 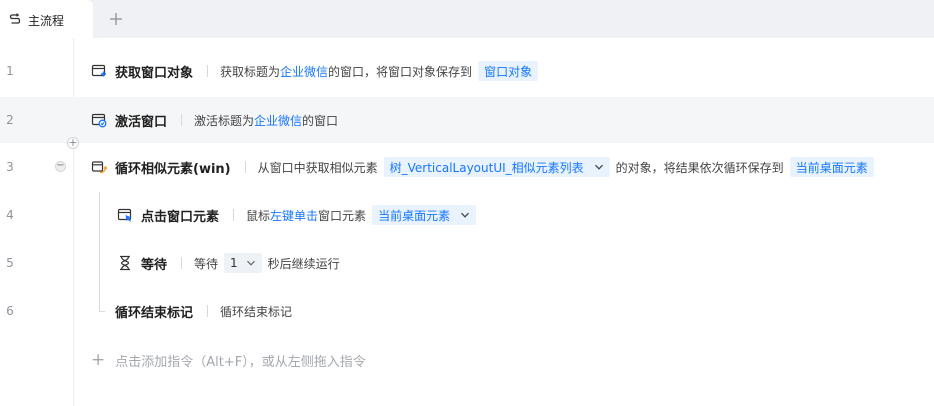 I want to click on add-command-button: + 点击添加指令（Alt+F），或从左侧拖入指令, so click(x=228, y=360).